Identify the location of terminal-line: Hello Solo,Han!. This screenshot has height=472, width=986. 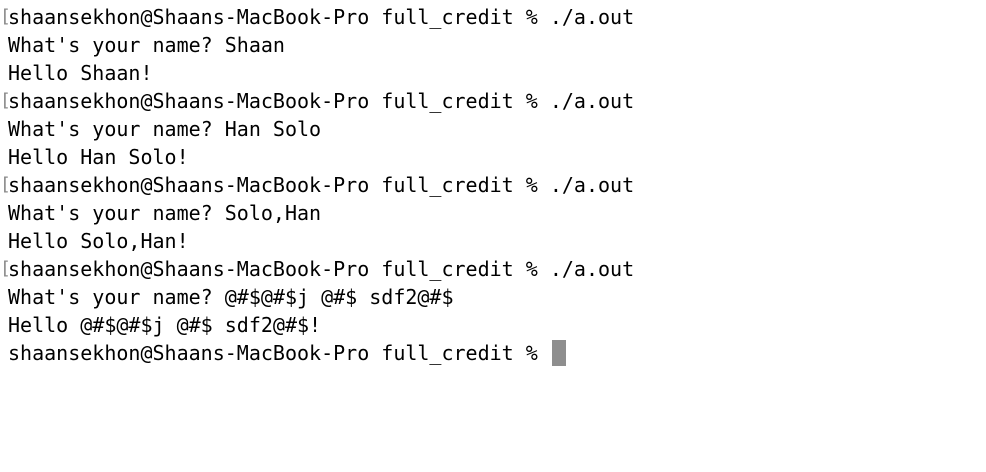
(321, 241).